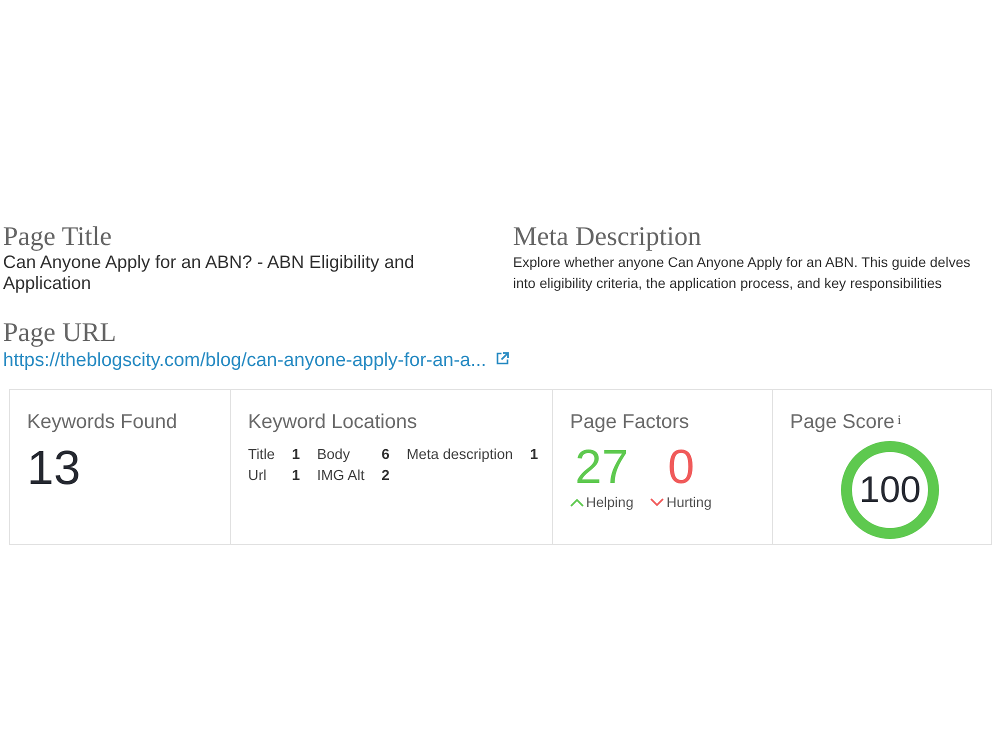 The image size is (1000, 750). What do you see at coordinates (385, 455) in the screenshot?
I see `location-count: 6` at bounding box center [385, 455].